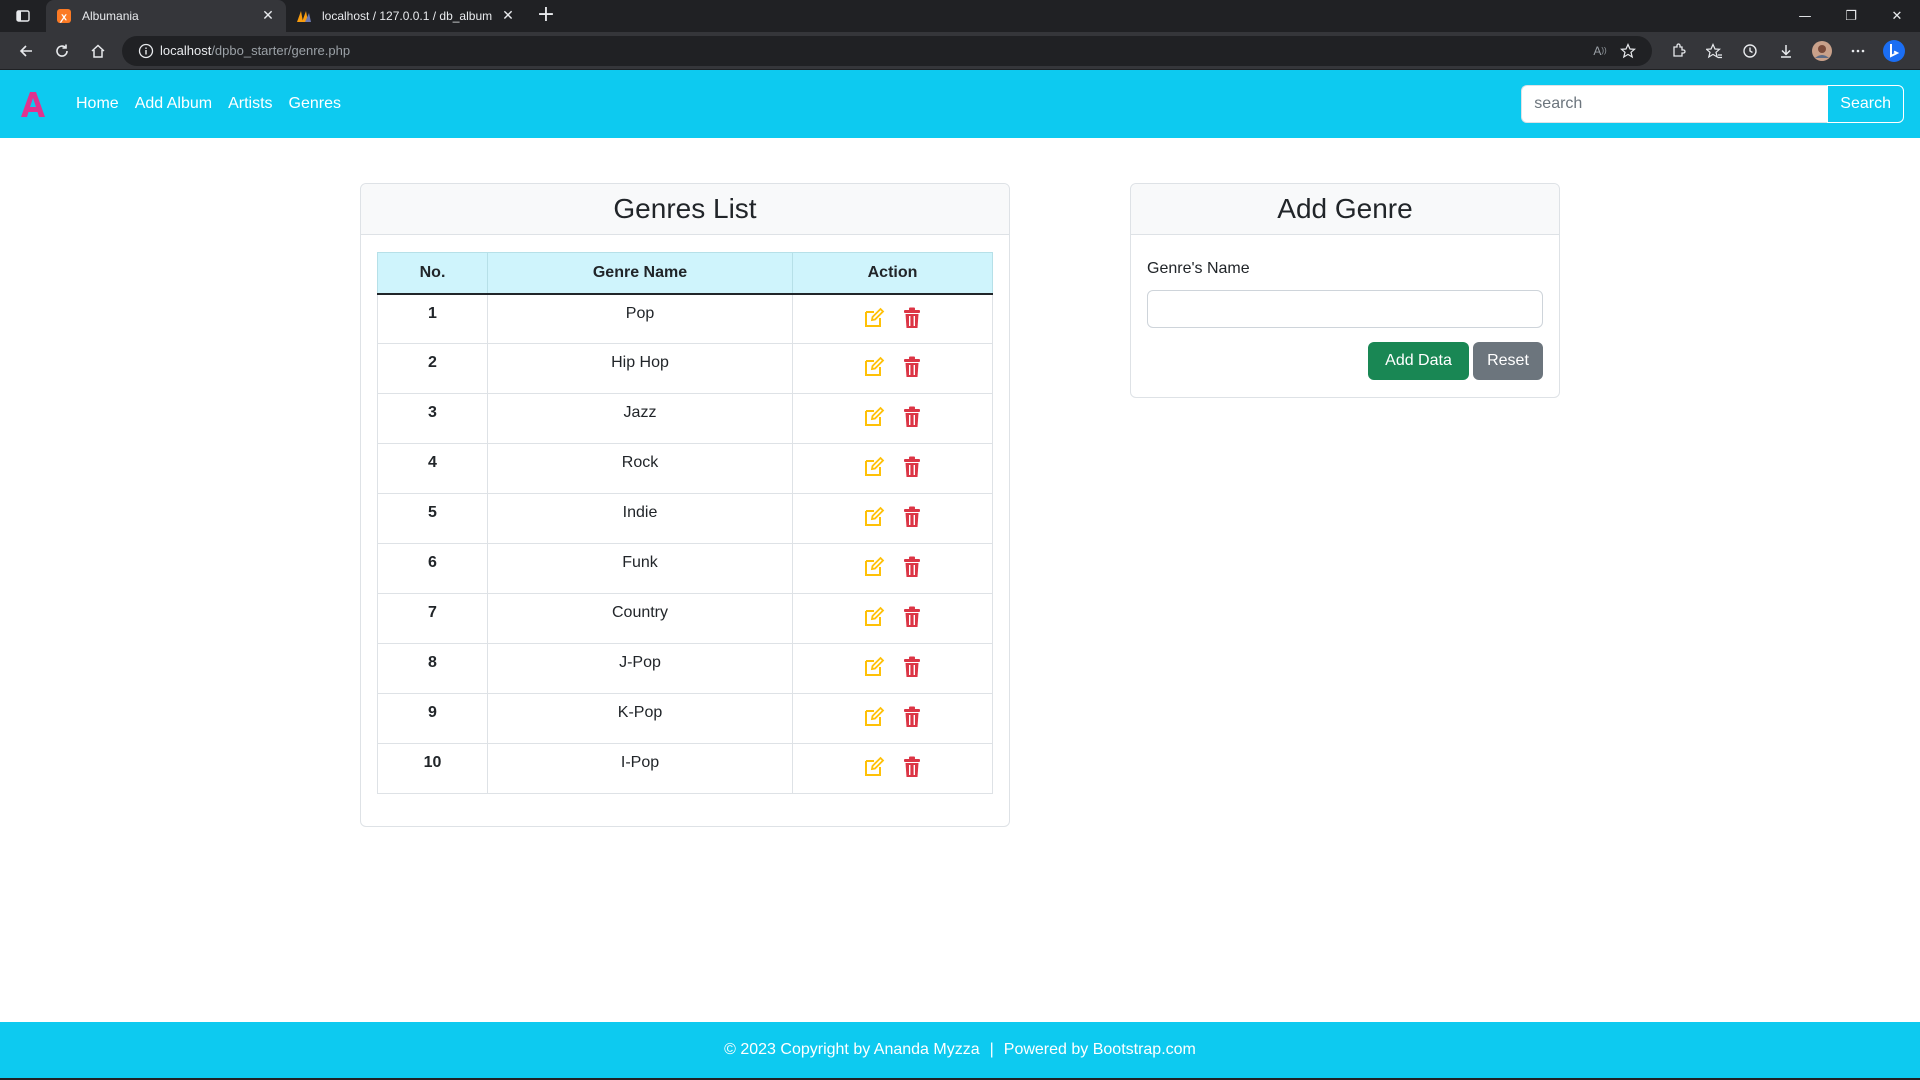 This screenshot has height=1080, width=1920. What do you see at coordinates (110, 16) in the screenshot?
I see `tab-title: Albumania` at bounding box center [110, 16].